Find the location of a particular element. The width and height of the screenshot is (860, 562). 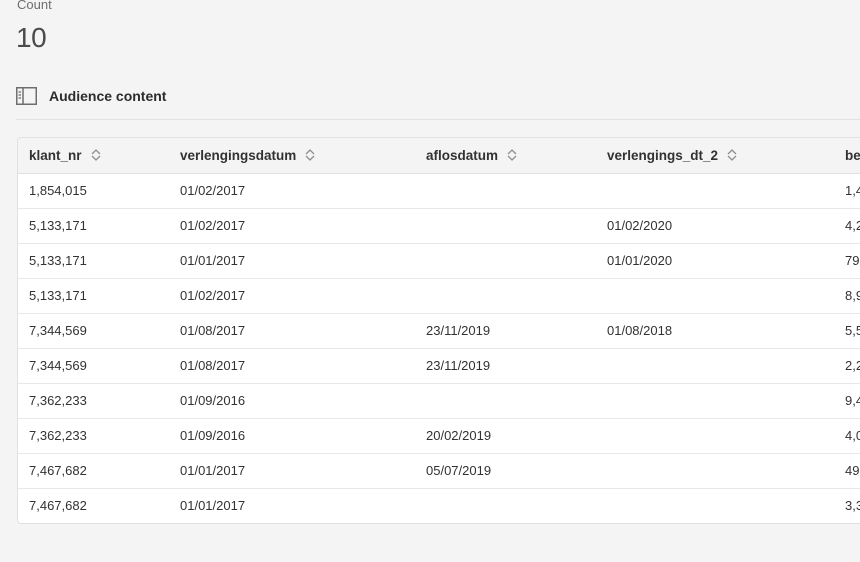

table-cell: 1,854,015 is located at coordinates (93, 191).